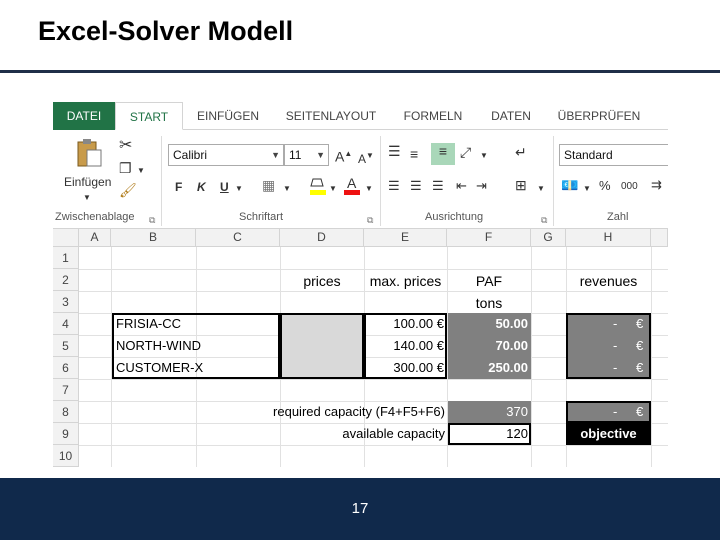 The width and height of the screenshot is (720, 540). Describe the element at coordinates (461, 186) in the screenshot. I see `decrease-indent-icon: ⇤` at that location.